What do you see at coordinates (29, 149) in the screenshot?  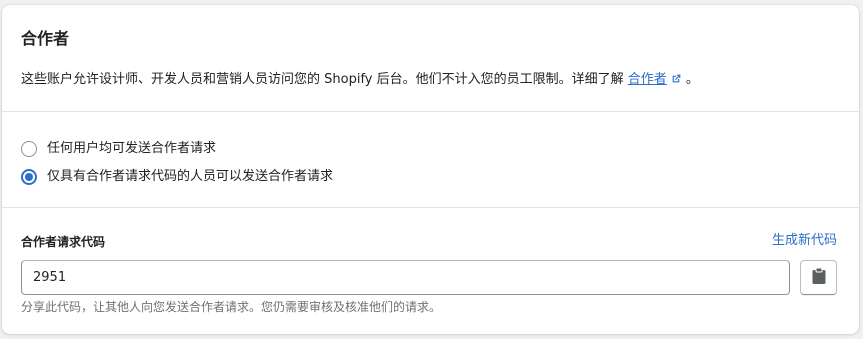 I see `radio-button-anyone` at bounding box center [29, 149].